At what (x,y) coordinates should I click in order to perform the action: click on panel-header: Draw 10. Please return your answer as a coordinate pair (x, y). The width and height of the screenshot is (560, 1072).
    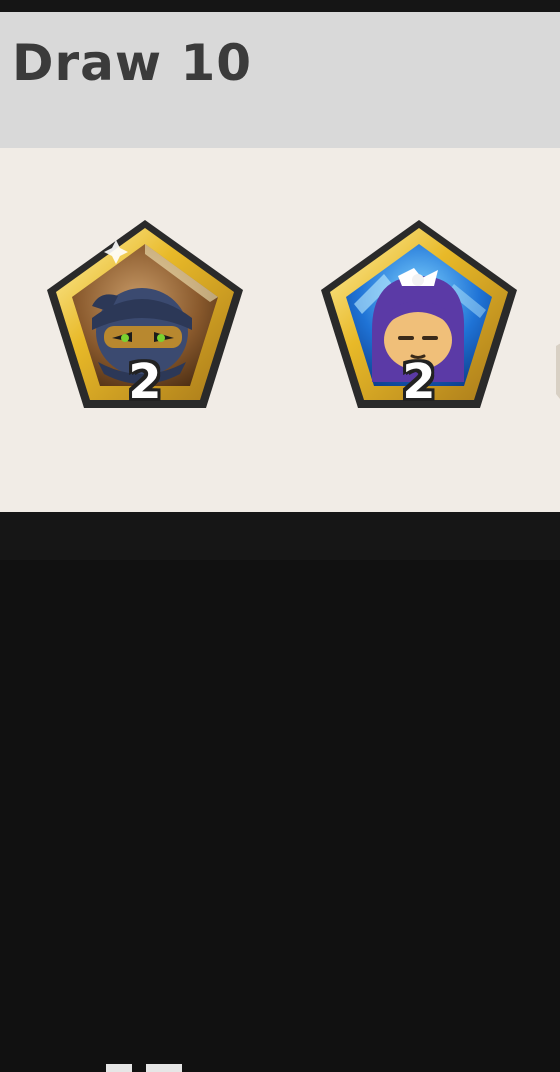
    Looking at the image, I should click on (280, 80).